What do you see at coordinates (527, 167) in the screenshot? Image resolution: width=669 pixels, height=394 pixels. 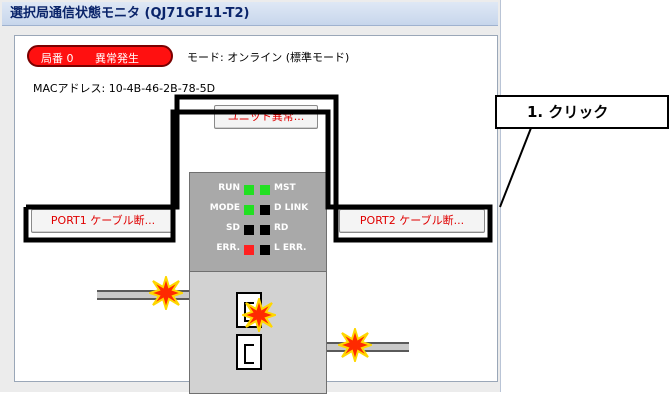 I see `callout-pointer` at bounding box center [527, 167].